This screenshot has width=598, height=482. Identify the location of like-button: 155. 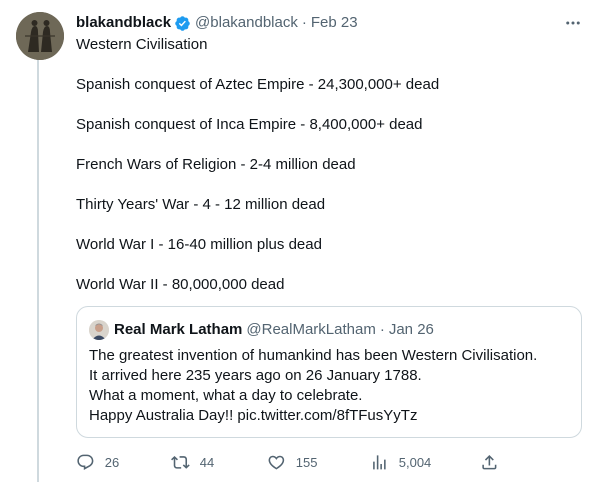
(292, 462).